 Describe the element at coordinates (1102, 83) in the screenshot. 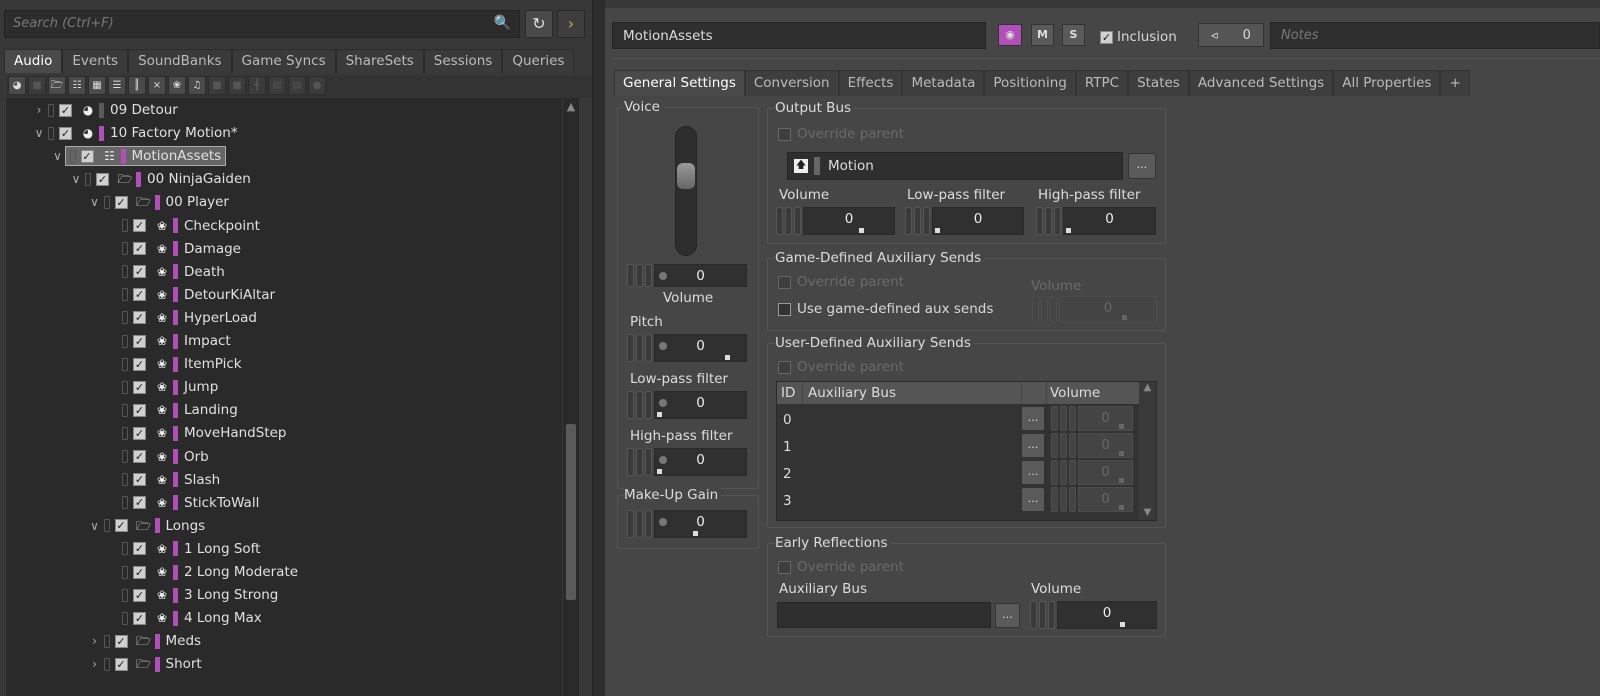

I see `tab-rtpc: RTPC` at that location.